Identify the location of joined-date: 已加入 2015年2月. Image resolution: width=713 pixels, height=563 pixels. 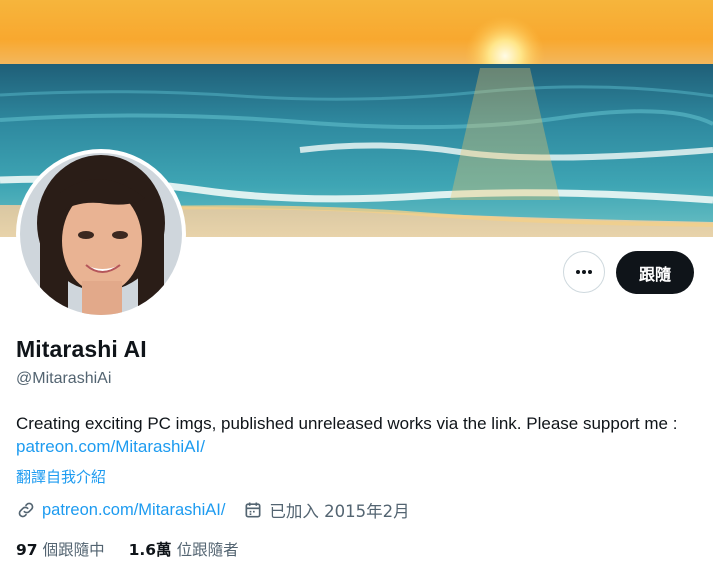
(339, 511).